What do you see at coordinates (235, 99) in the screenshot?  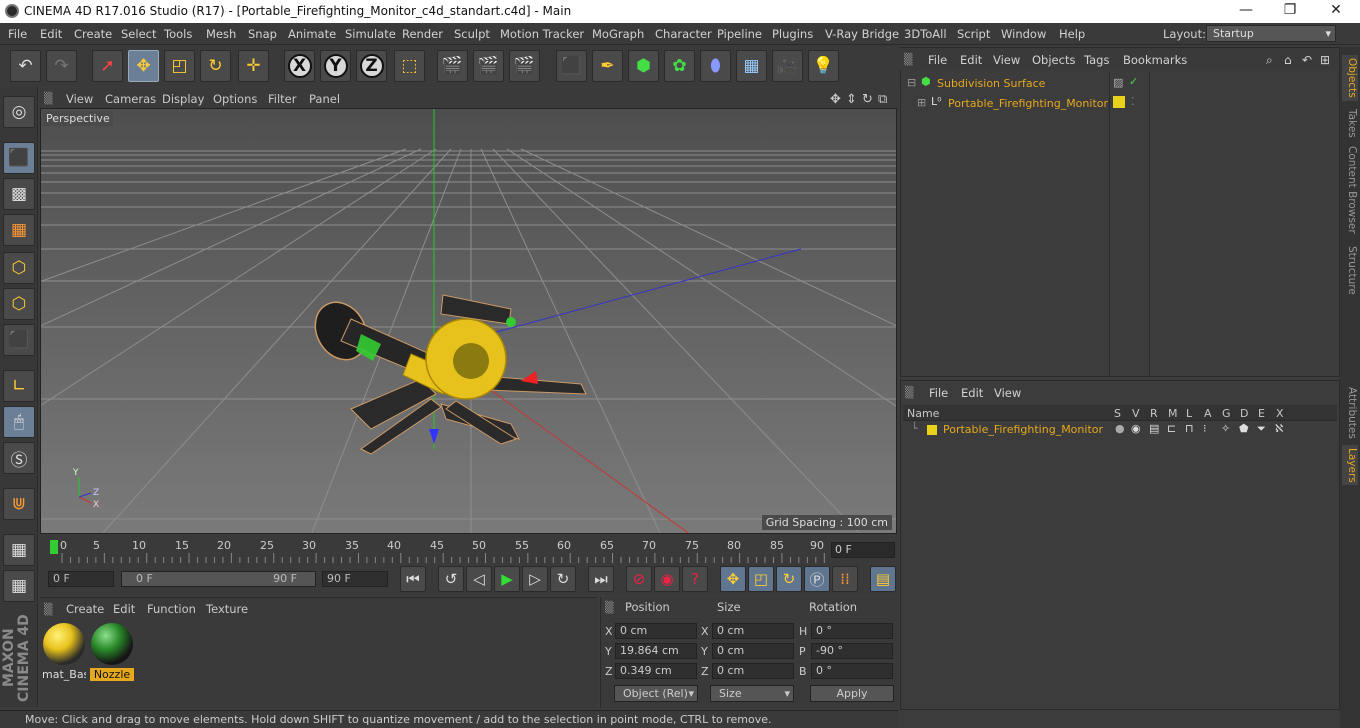 I see `viewport-menu-options: Options` at bounding box center [235, 99].